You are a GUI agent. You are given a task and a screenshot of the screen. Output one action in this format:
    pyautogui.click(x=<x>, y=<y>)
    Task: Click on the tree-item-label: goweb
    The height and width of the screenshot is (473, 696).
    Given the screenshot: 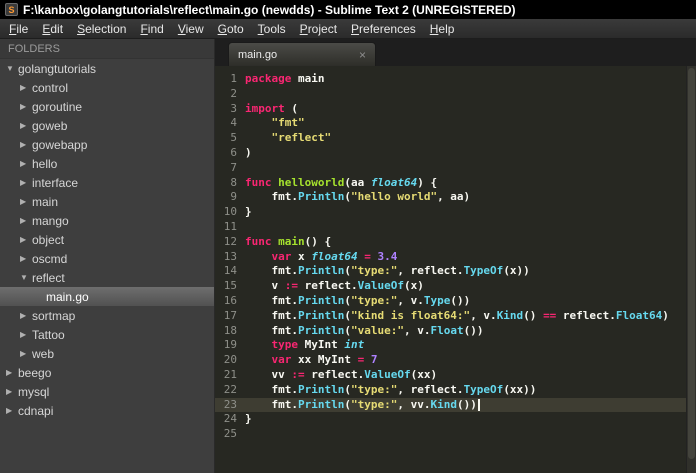 What is the action you would take?
    pyautogui.click(x=50, y=125)
    